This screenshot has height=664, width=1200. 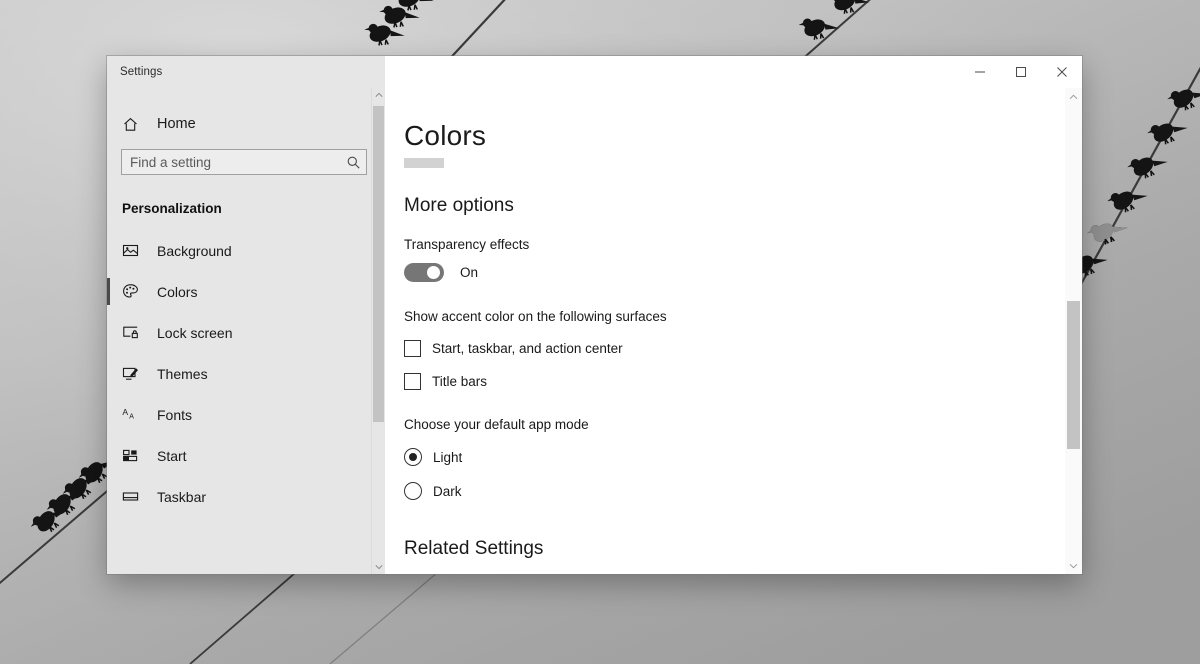 I want to click on sidebar-item-label: Lock screen, so click(x=195, y=332).